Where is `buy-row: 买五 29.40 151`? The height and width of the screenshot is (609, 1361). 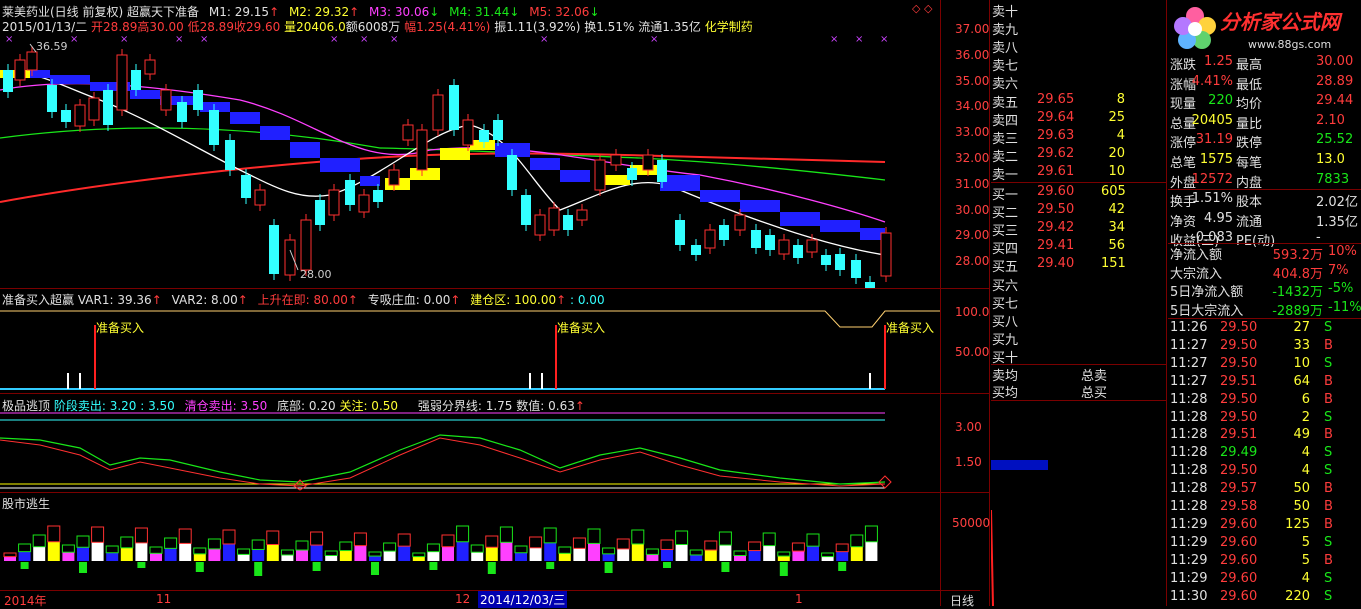
buy-row: 买五 29.40 151 is located at coordinates (1079, 265).